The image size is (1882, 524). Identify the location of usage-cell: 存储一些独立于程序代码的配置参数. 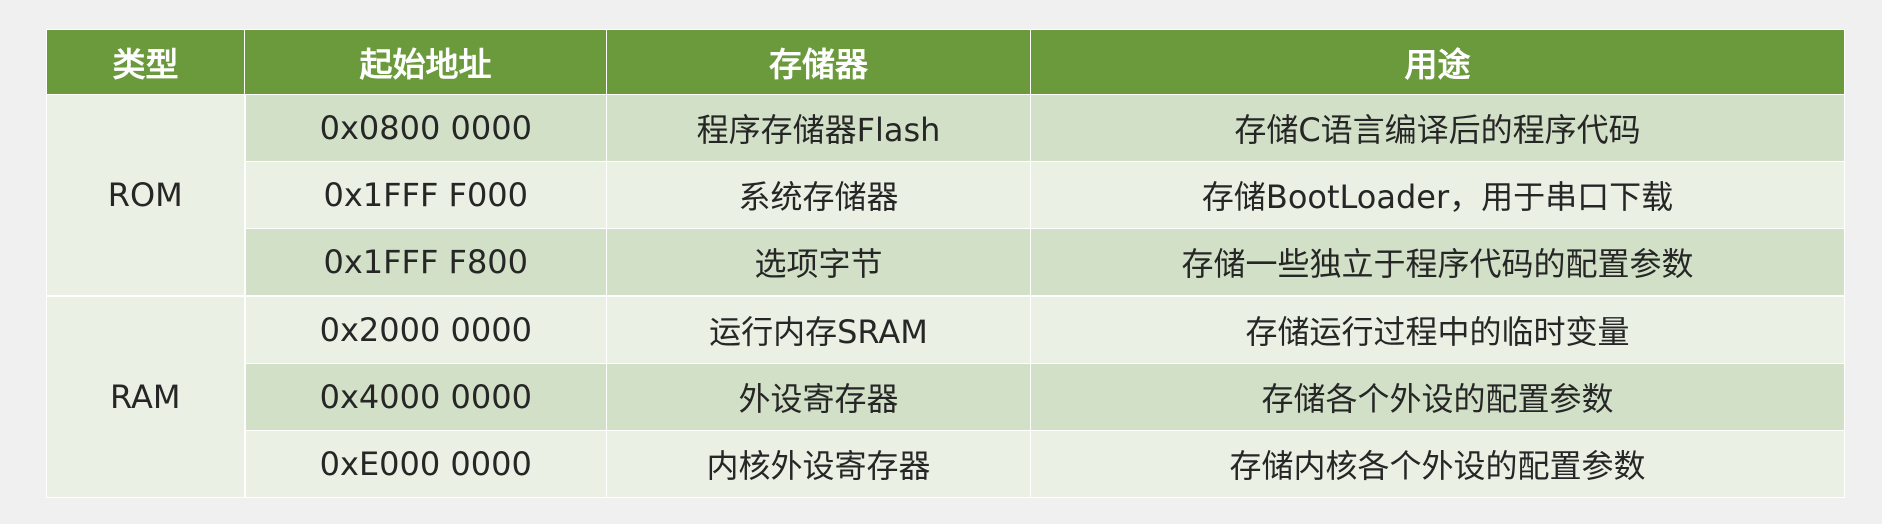
(1437, 262).